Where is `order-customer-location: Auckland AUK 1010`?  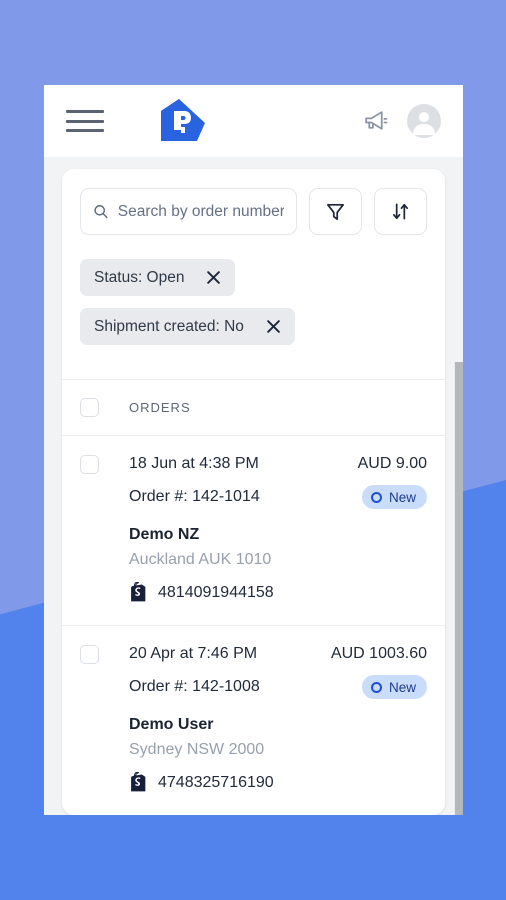 order-customer-location: Auckland AUK 1010 is located at coordinates (200, 559).